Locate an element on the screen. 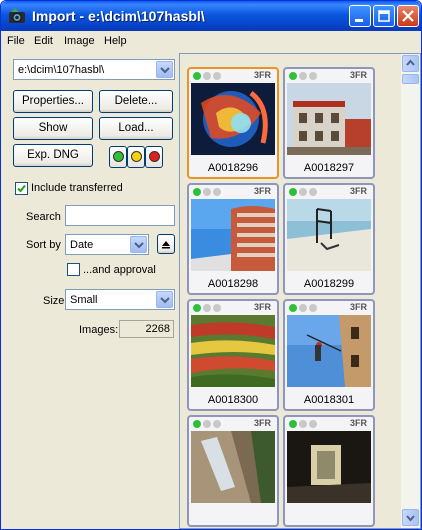  sort-ascending-icon is located at coordinates (166, 245).